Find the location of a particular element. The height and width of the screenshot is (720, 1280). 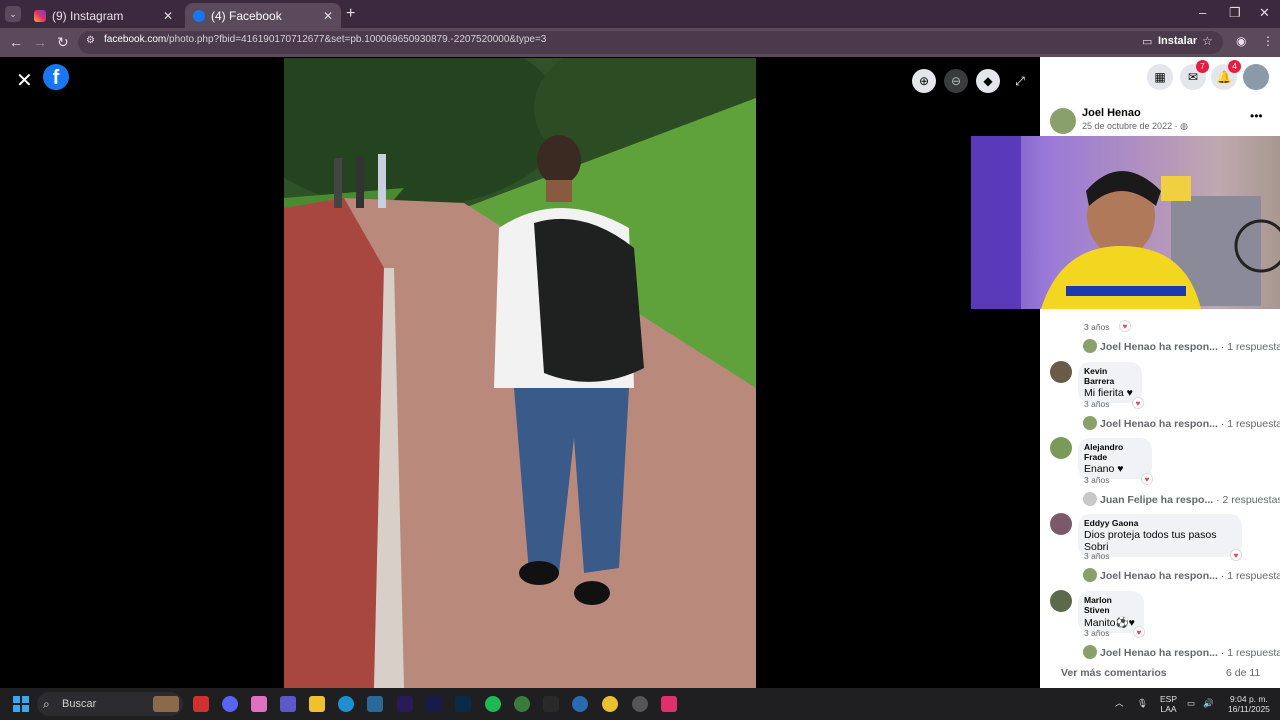

reload-button: ↻ is located at coordinates (63, 42).